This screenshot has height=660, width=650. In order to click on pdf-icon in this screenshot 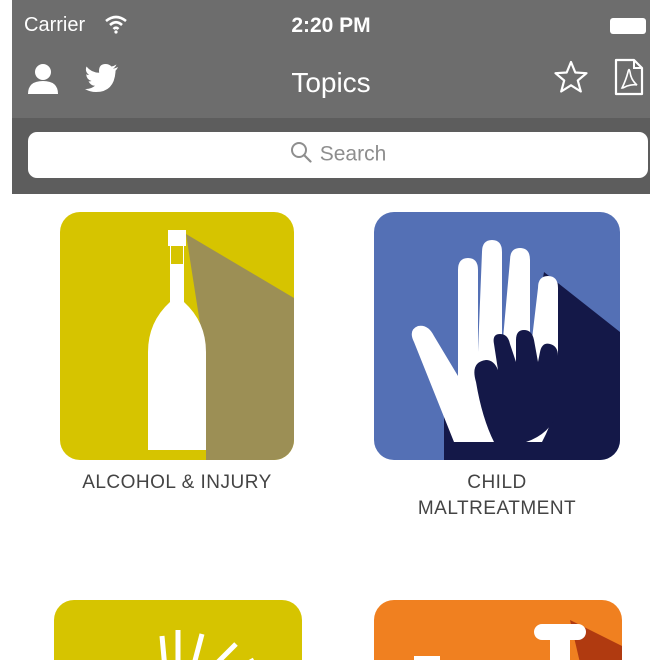, I will do `click(629, 77)`.